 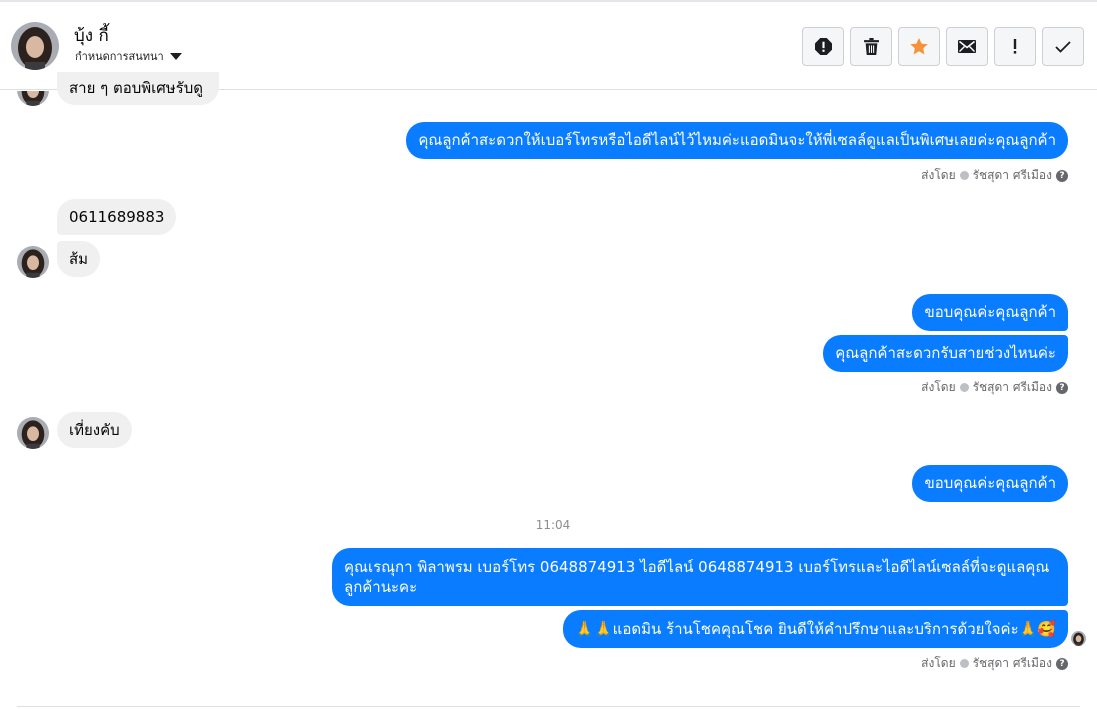 I want to click on mark-spam-button, so click(x=823, y=46).